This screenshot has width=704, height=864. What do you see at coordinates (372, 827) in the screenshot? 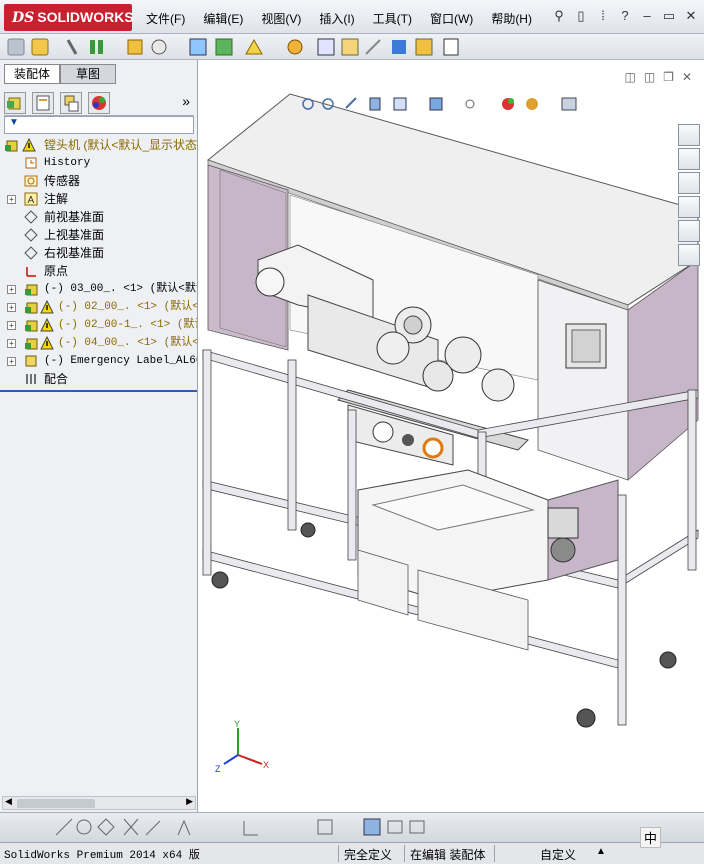
I see `3d-sketch-icon` at bounding box center [372, 827].